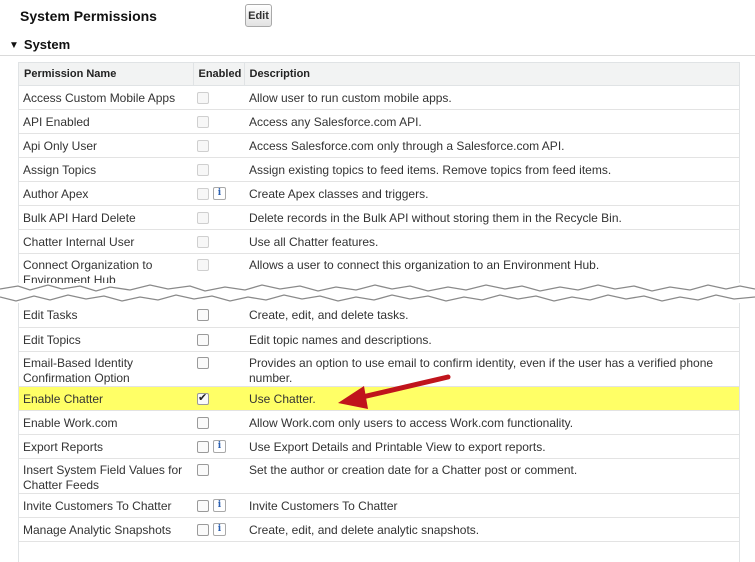 This screenshot has width=755, height=562. I want to click on column-header-name: Permission Name, so click(106, 74).